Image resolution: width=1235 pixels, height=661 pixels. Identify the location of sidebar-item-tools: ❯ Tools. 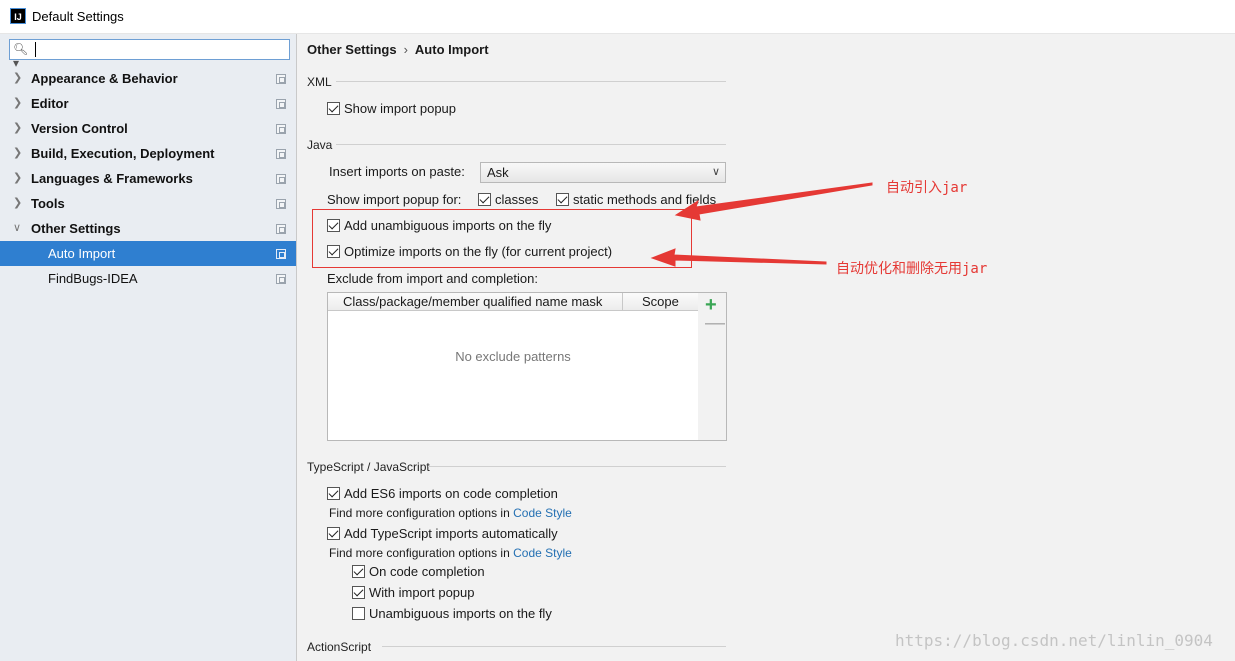
(148, 203).